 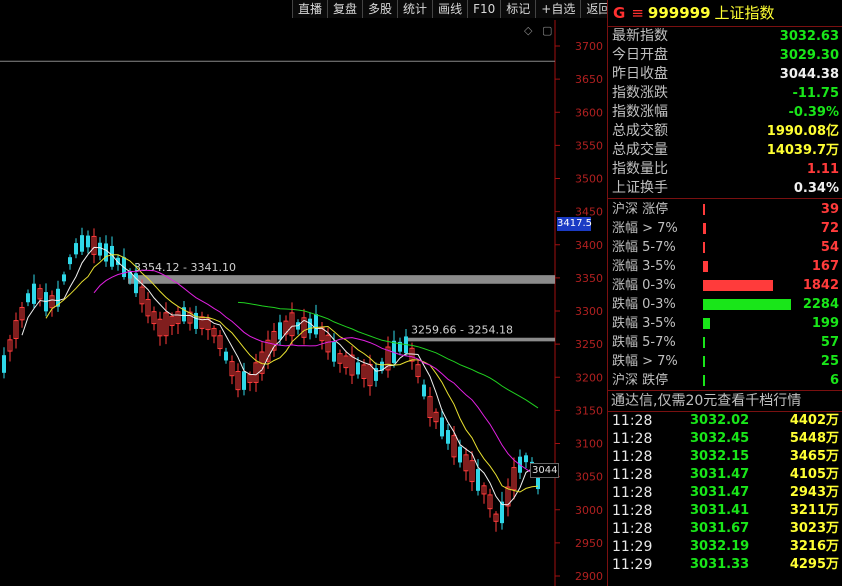 What do you see at coordinates (484, 9) in the screenshot?
I see `toolbar-button-5: F10` at bounding box center [484, 9].